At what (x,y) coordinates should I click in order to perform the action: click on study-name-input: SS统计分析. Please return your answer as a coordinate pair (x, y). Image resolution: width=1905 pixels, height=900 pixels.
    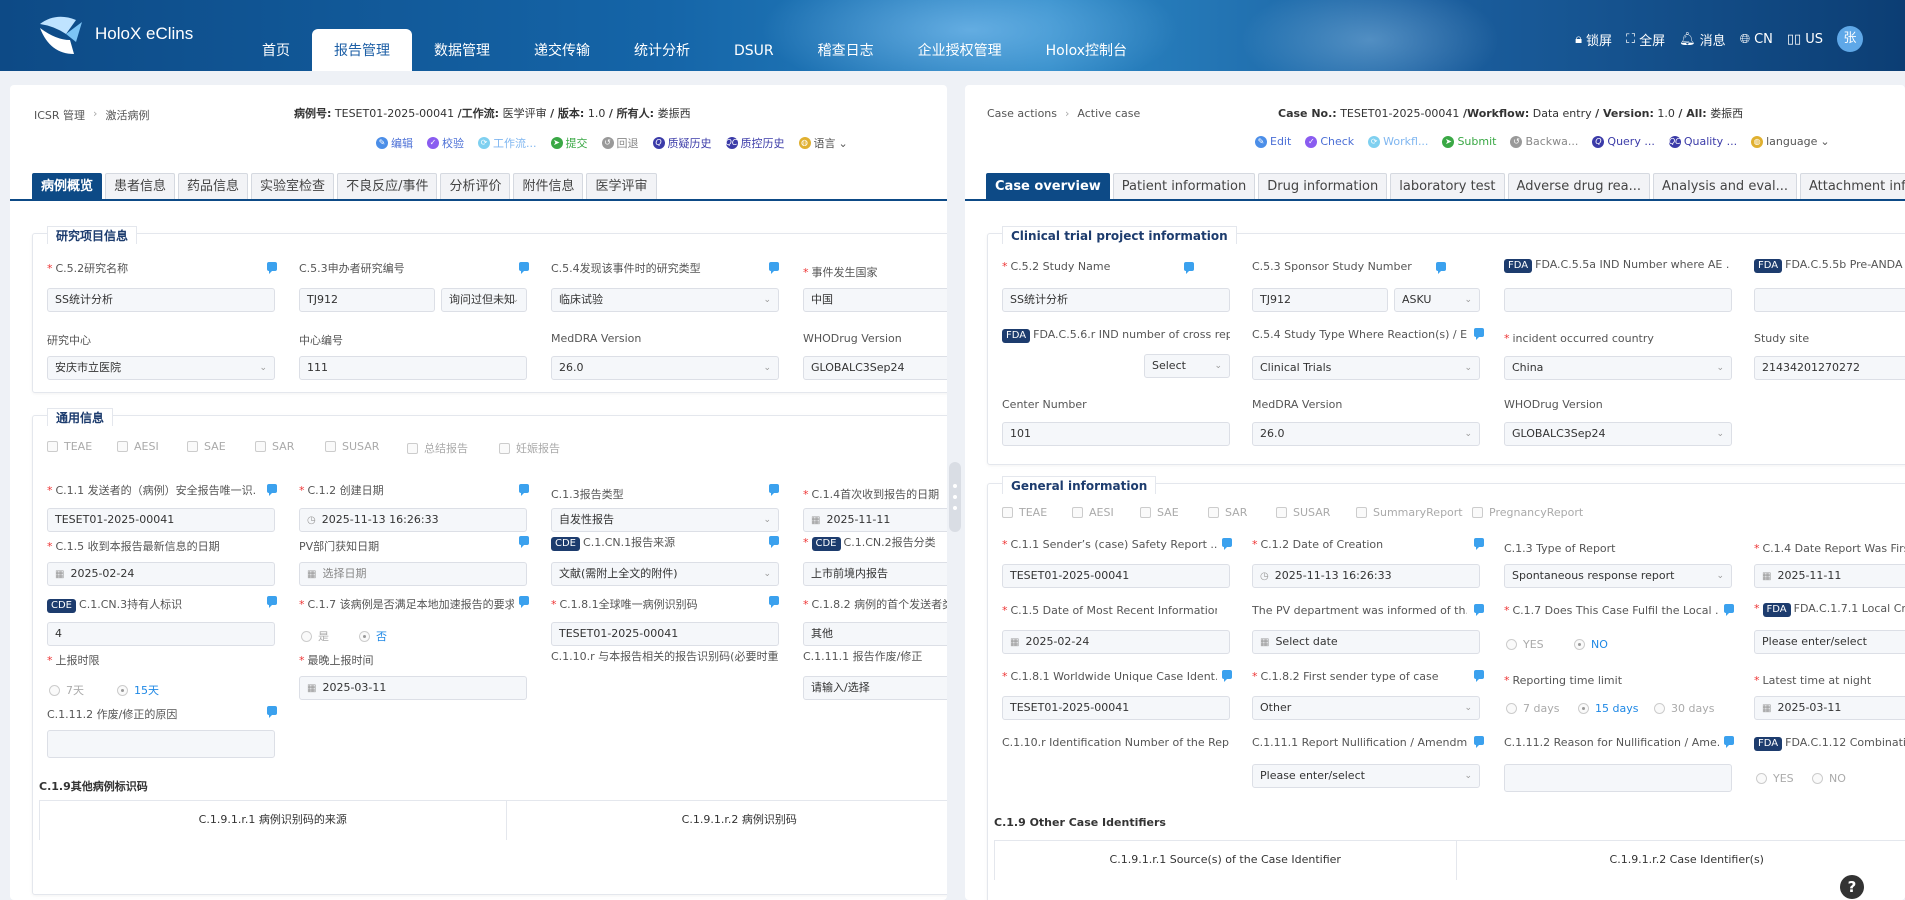
    Looking at the image, I should click on (1116, 300).